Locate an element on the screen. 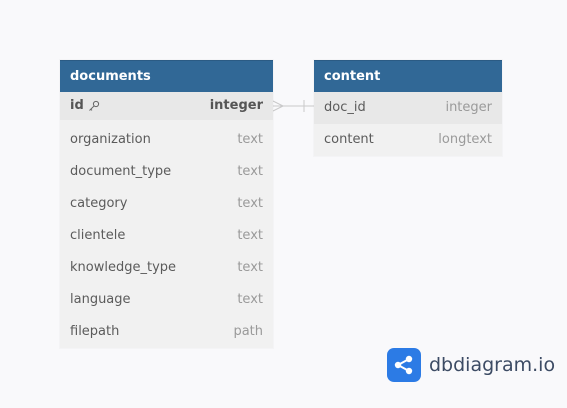 The width and height of the screenshot is (567, 408). column-name: knowledge_type is located at coordinates (123, 267).